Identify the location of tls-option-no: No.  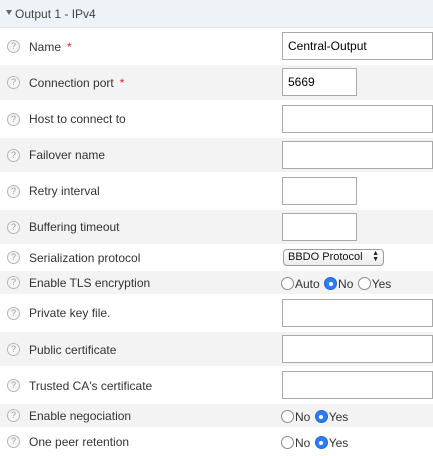
(346, 283).